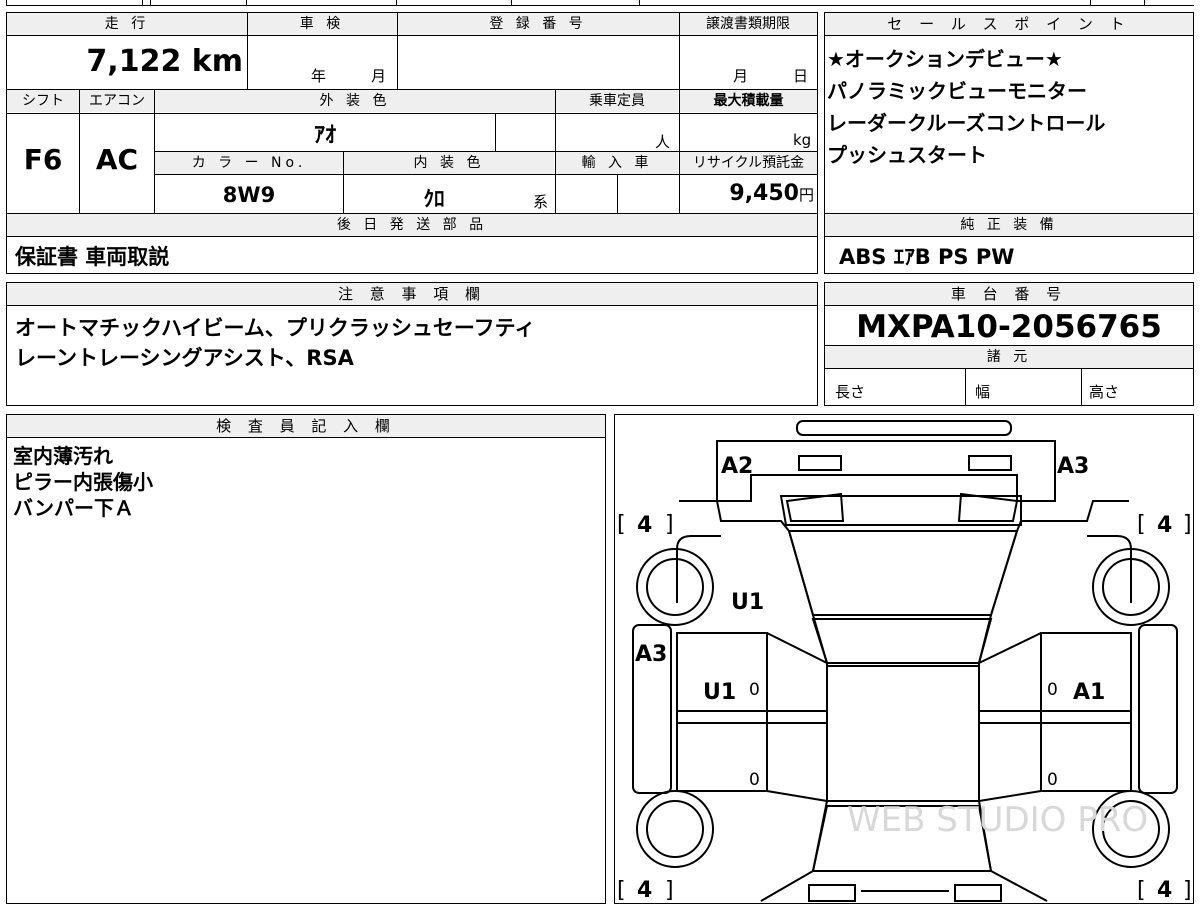 The image size is (1200, 904). Describe the element at coordinates (1164, 890) in the screenshot. I see `tire-label-rear-right: 4` at that location.